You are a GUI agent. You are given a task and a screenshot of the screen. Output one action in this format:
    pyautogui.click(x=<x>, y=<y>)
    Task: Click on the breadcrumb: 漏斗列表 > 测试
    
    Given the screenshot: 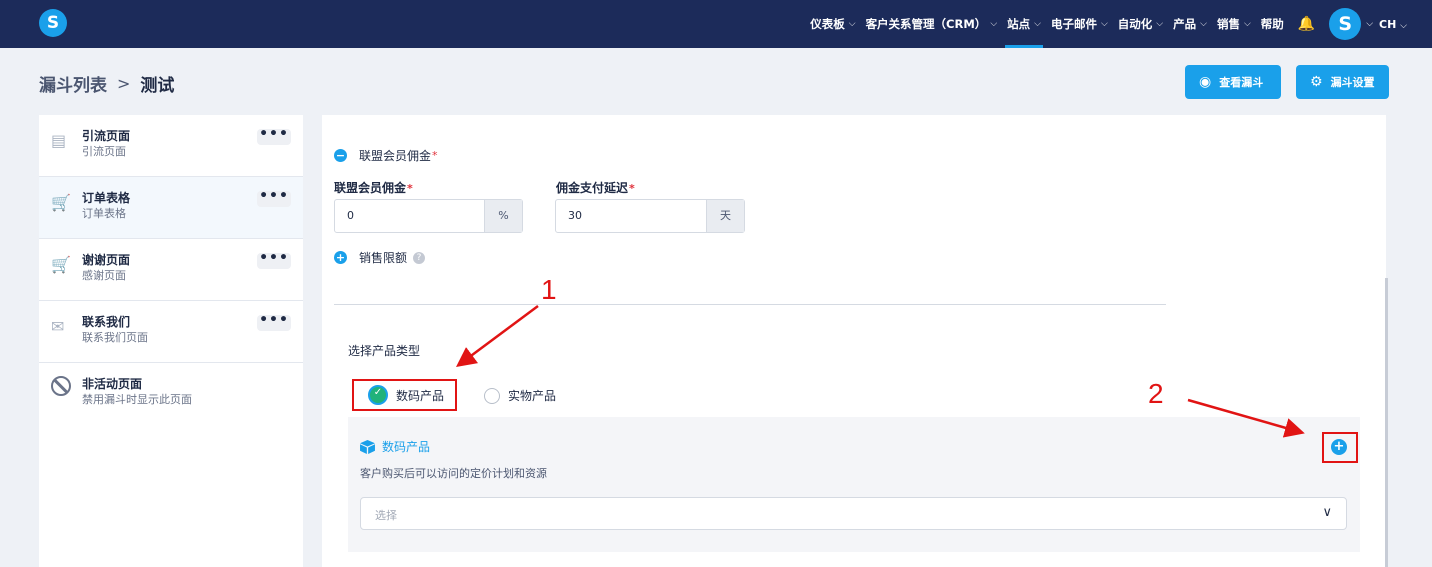 What is the action you would take?
    pyautogui.click(x=106, y=83)
    